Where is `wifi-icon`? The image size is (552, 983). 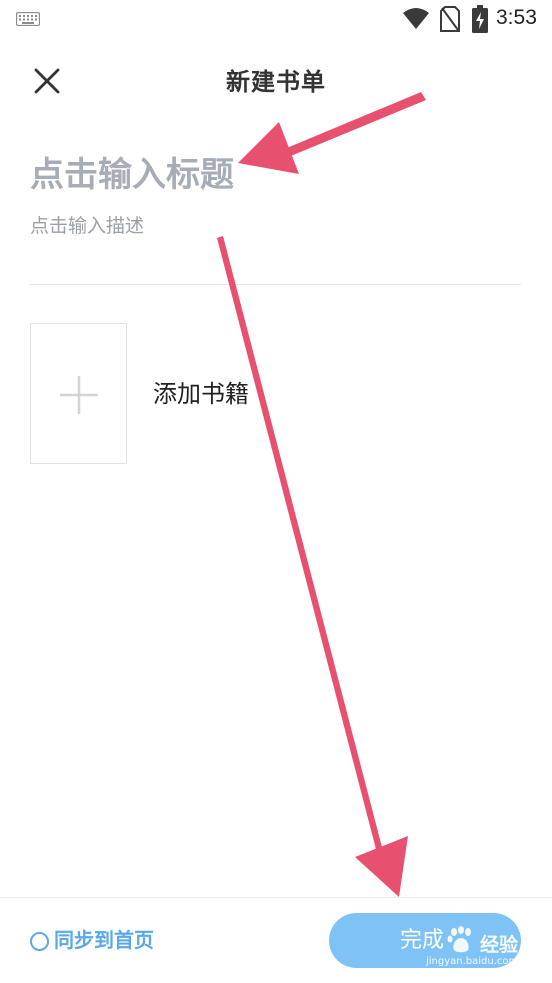
wifi-icon is located at coordinates (416, 18).